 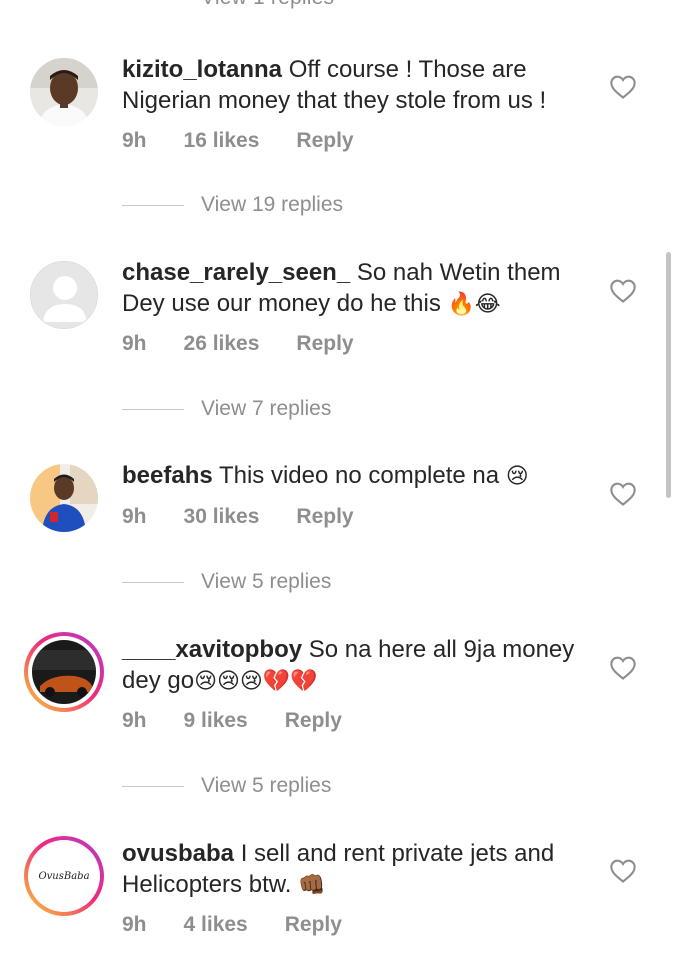 What do you see at coordinates (167, 475) in the screenshot?
I see `comment-username: beefahs` at bounding box center [167, 475].